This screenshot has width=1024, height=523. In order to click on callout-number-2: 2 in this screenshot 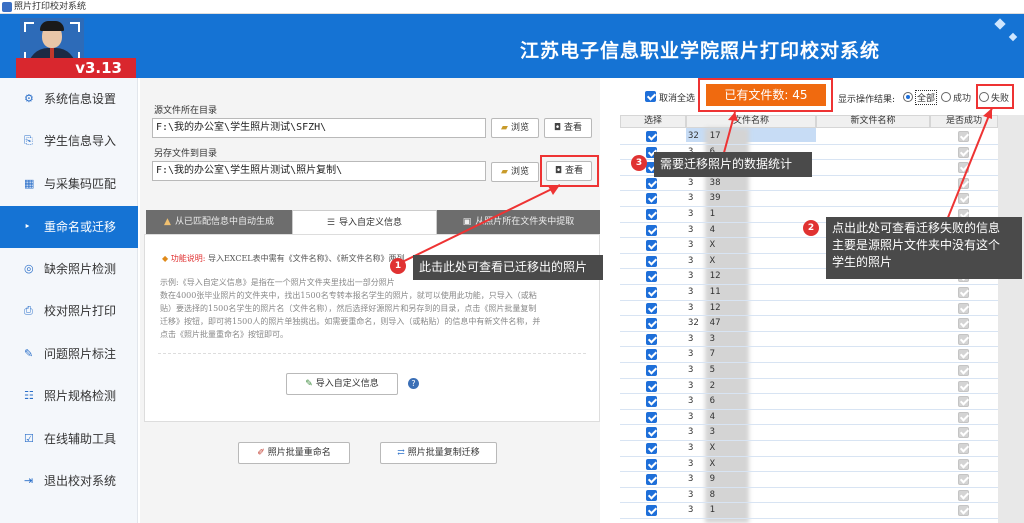, I will do `click(811, 228)`.